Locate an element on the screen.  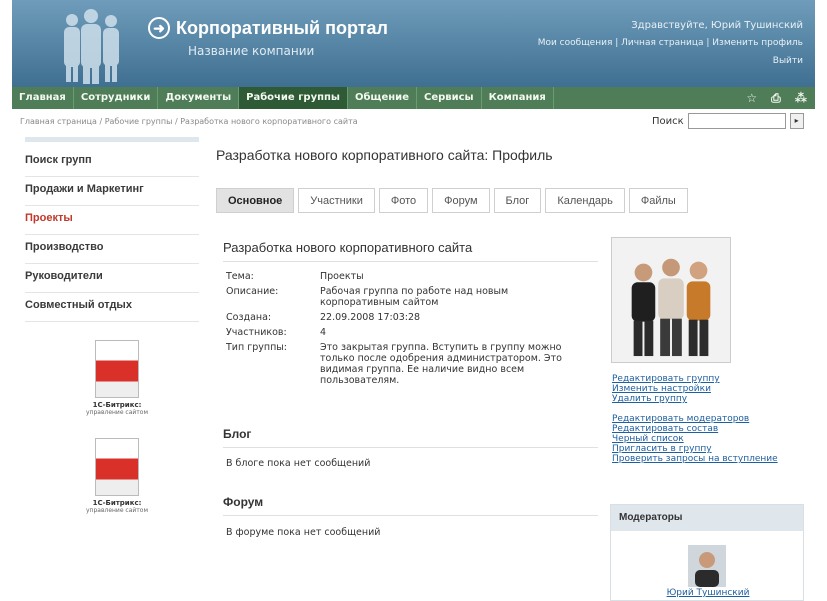
sidebar-item-sales-marketing: Продажи и Маркетинг is located at coordinates (112, 191).